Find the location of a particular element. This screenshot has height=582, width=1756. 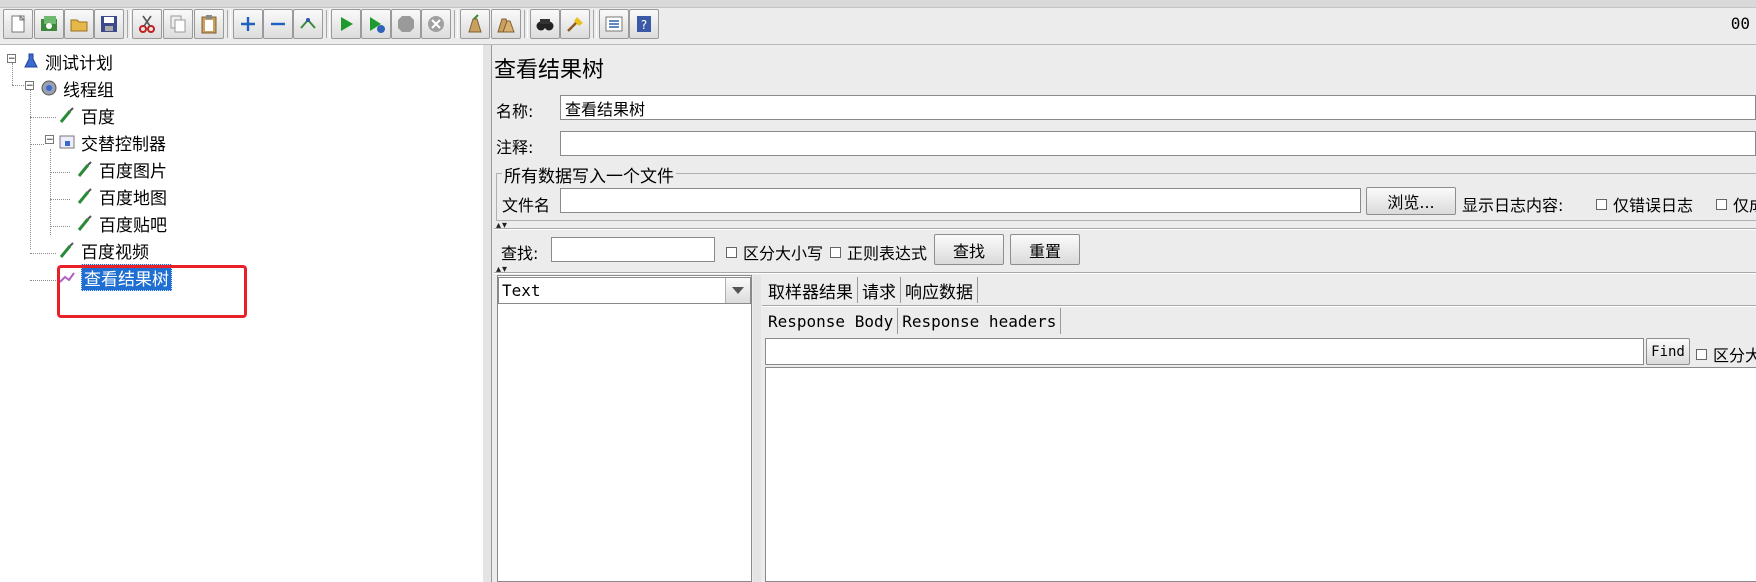

panel-title: 查看结果树 is located at coordinates (549, 70).